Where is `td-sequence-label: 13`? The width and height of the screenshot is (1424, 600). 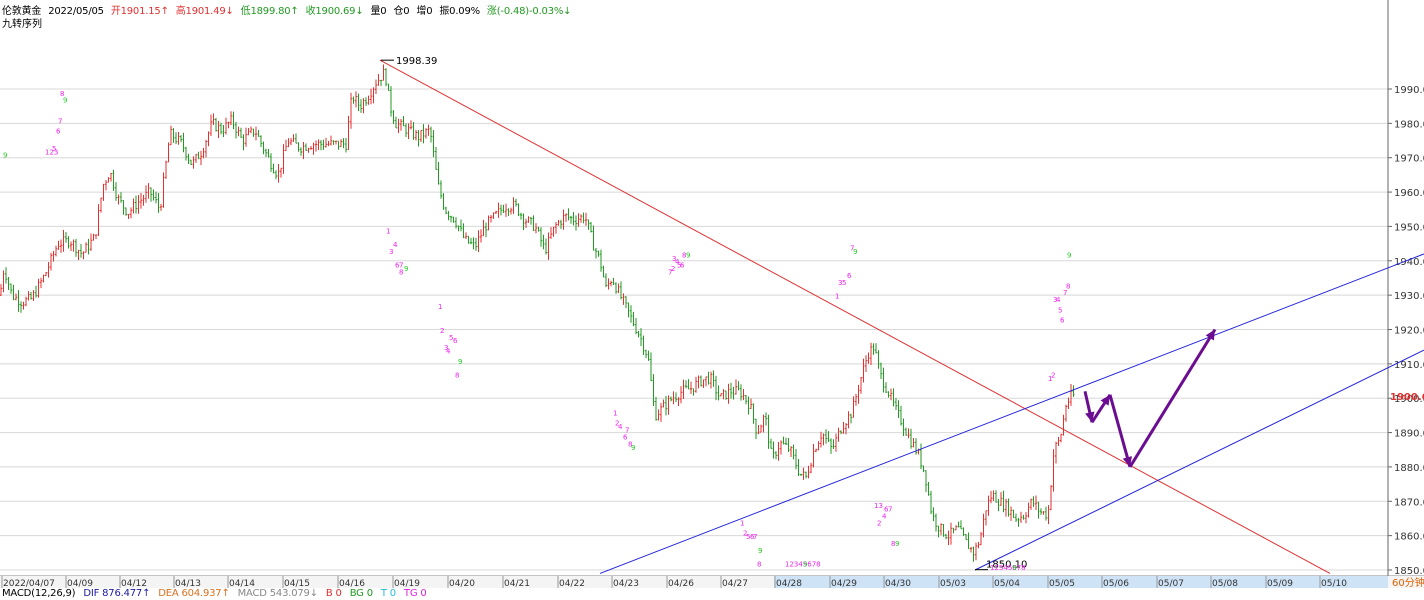 td-sequence-label: 13 is located at coordinates (878, 506).